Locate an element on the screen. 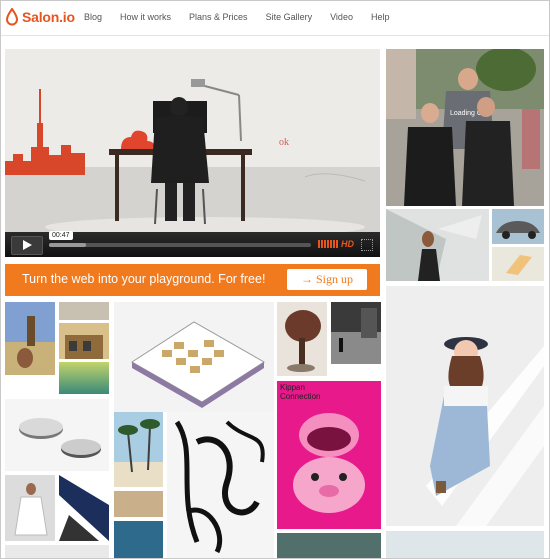 This screenshot has width=550, height=559. progress-fill is located at coordinates (67, 245).